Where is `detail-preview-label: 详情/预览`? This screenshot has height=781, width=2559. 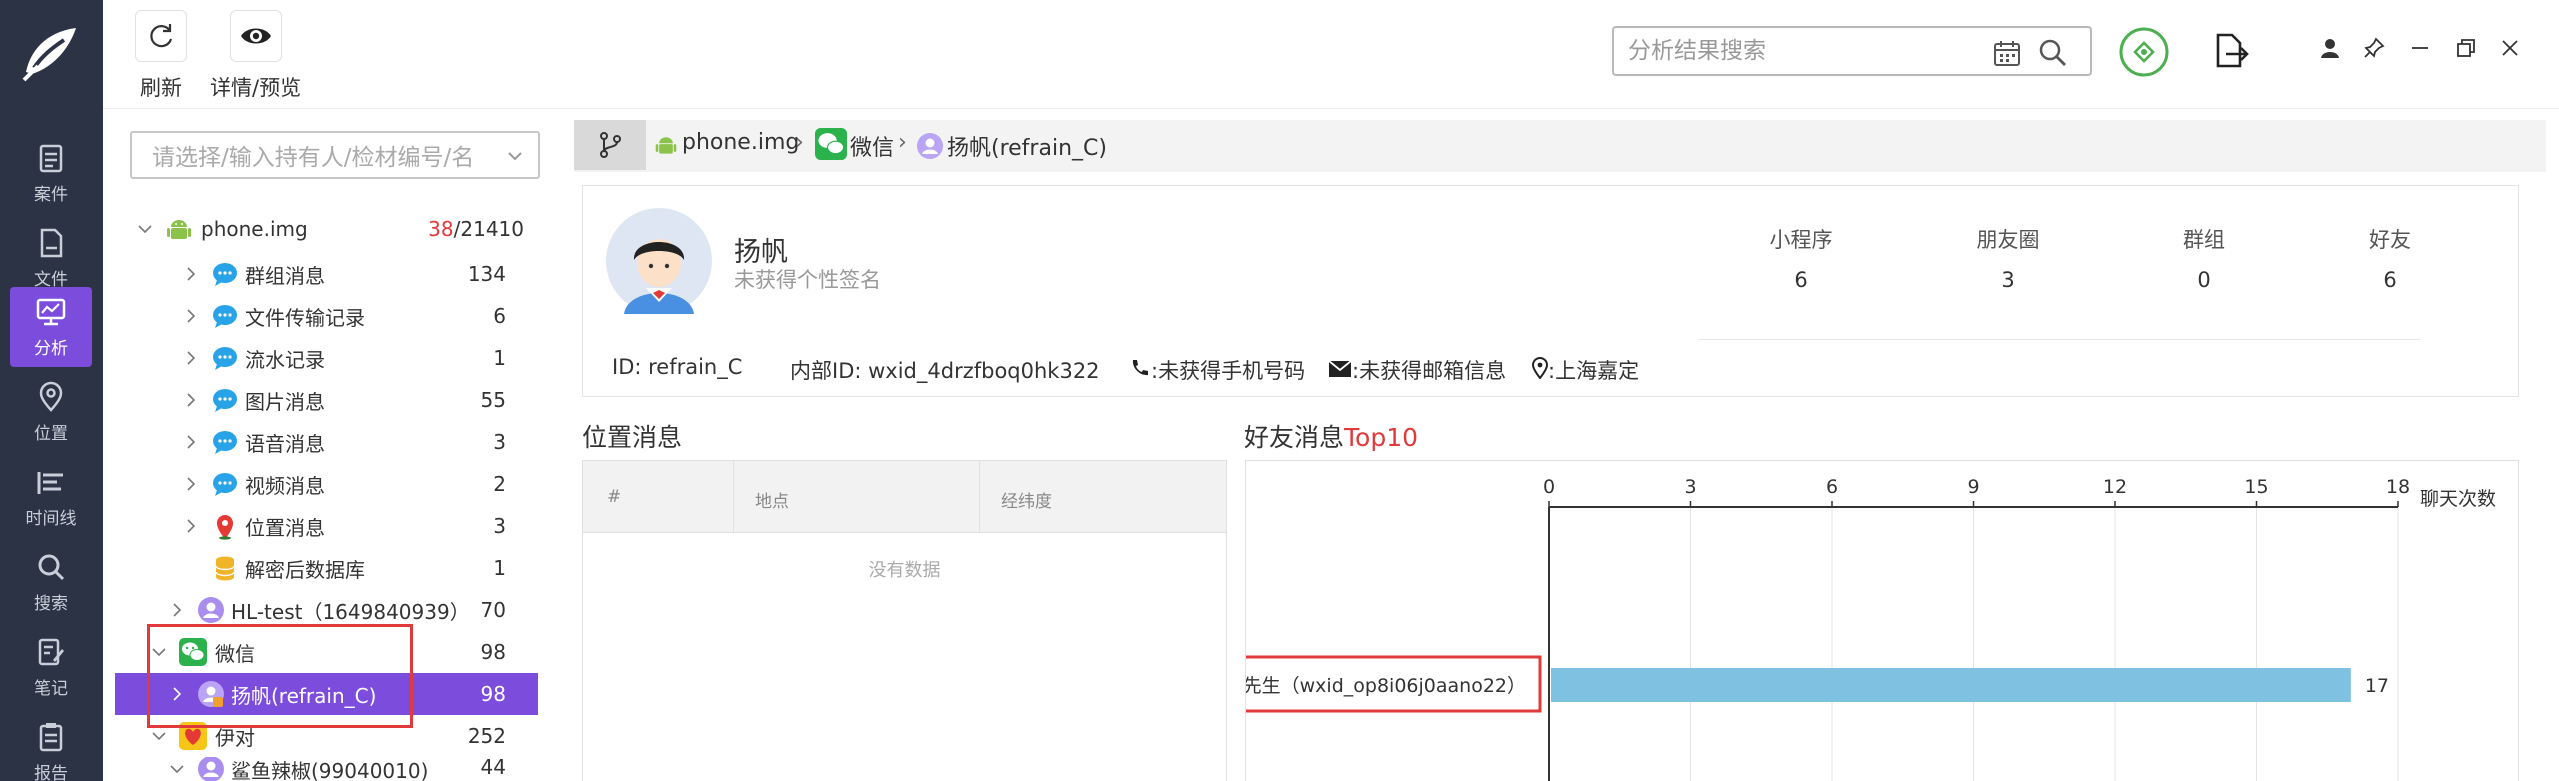
detail-preview-label: 详情/预览 is located at coordinates (256, 88).